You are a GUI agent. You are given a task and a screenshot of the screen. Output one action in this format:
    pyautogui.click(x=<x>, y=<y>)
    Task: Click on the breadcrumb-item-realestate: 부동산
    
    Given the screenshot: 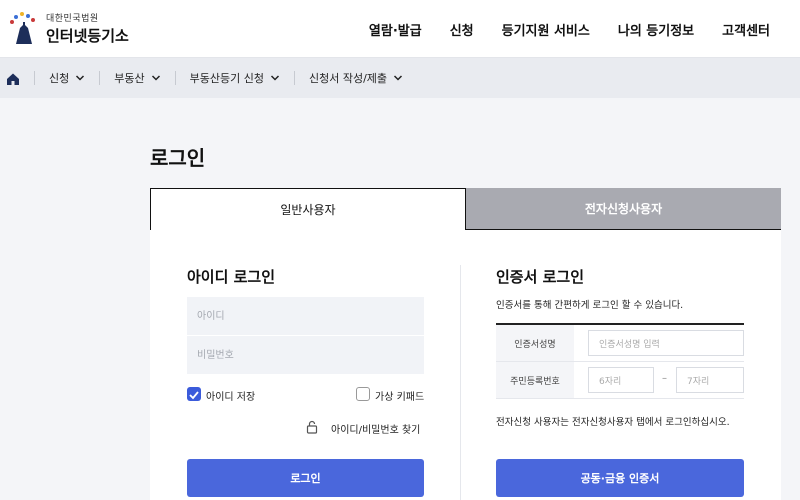 What is the action you would take?
    pyautogui.click(x=137, y=78)
    